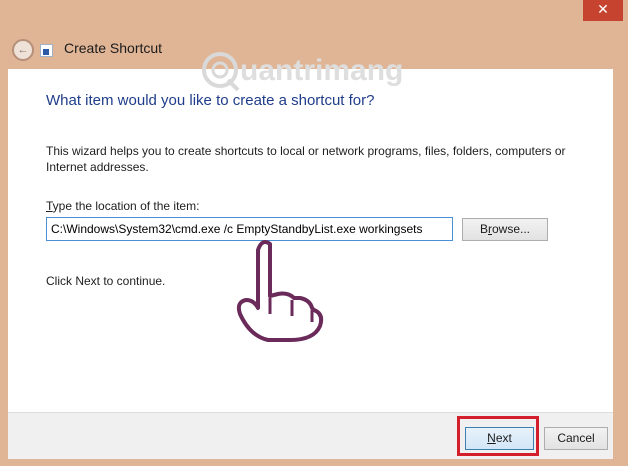  I want to click on pointing-hand-icon, so click(280, 291).